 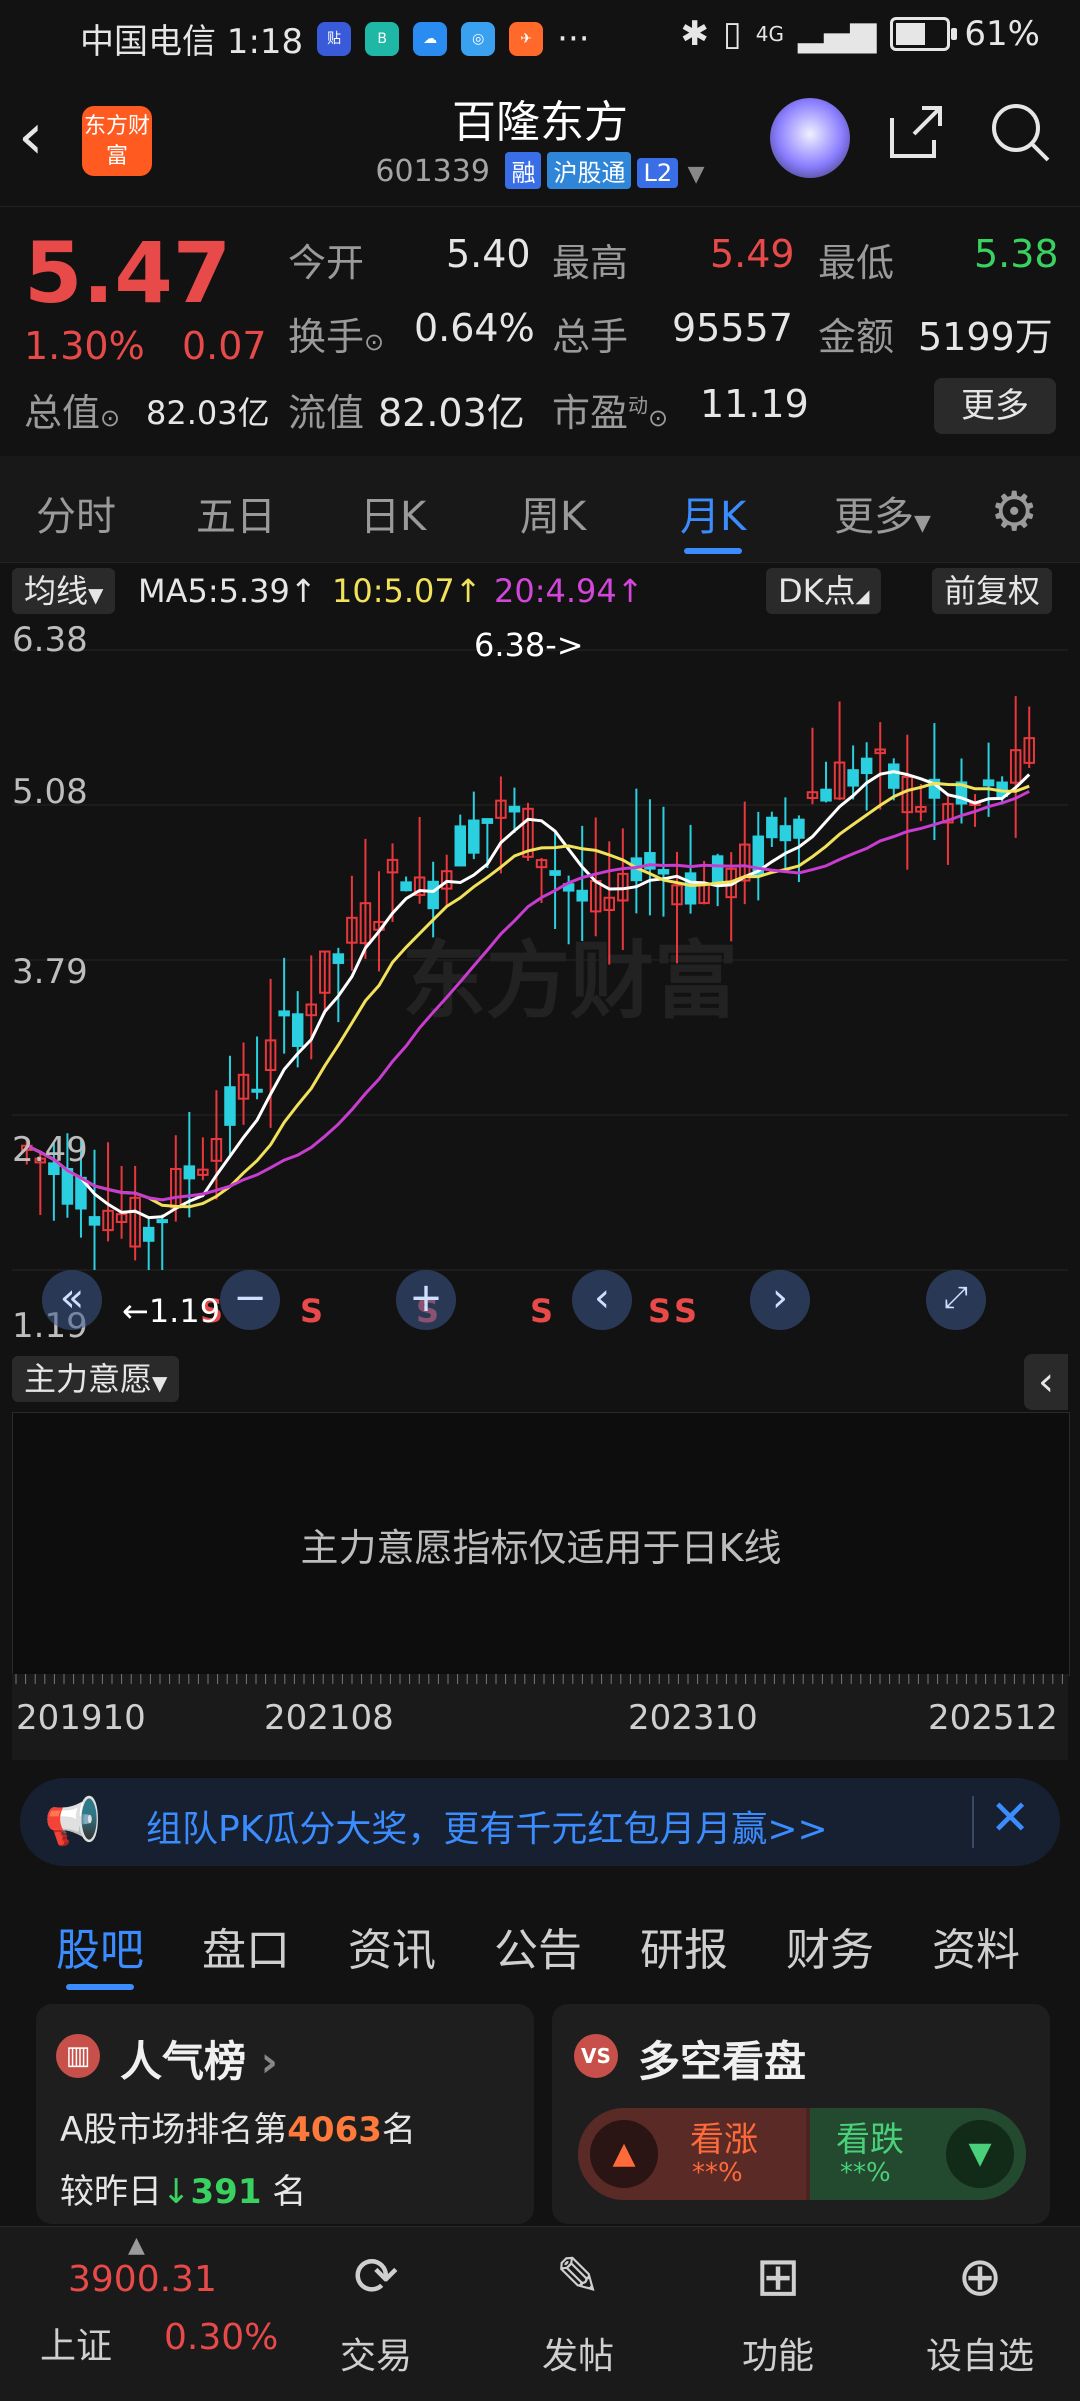 I want to click on tab-profile: 资料, so click(x=976, y=1946).